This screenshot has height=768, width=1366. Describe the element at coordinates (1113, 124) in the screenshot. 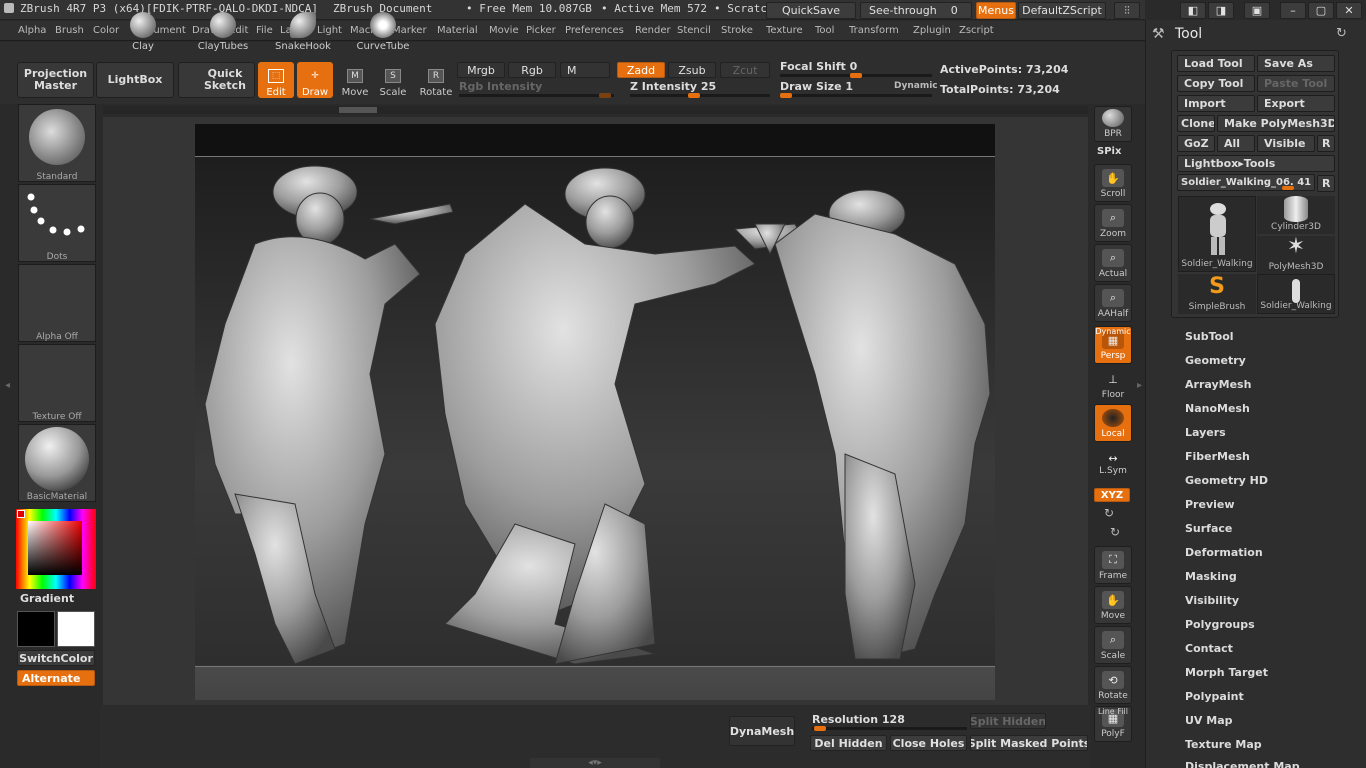

I see `bpr-button: BPR` at that location.